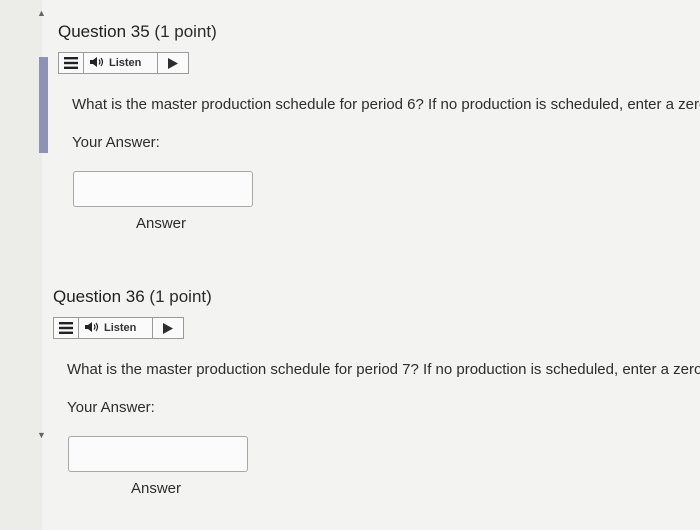 The image size is (700, 530). Describe the element at coordinates (41, 435) in the screenshot. I see `scroll-down-icon: ▼` at that location.